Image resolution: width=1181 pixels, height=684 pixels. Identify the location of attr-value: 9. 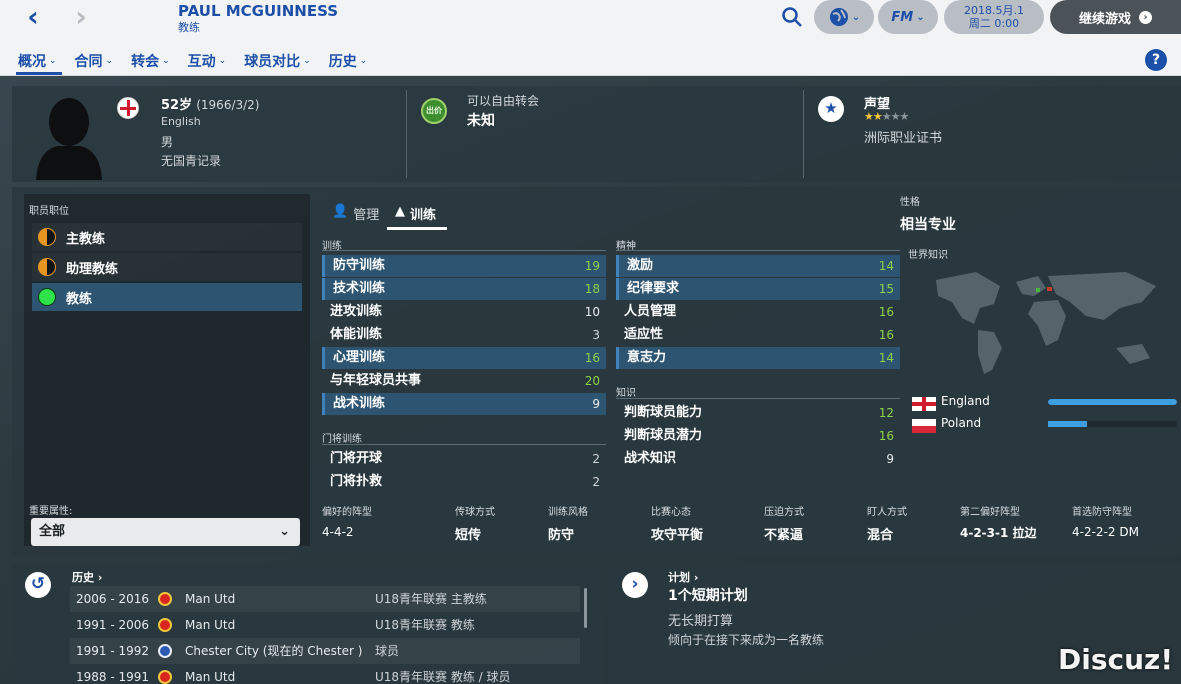
(596, 404).